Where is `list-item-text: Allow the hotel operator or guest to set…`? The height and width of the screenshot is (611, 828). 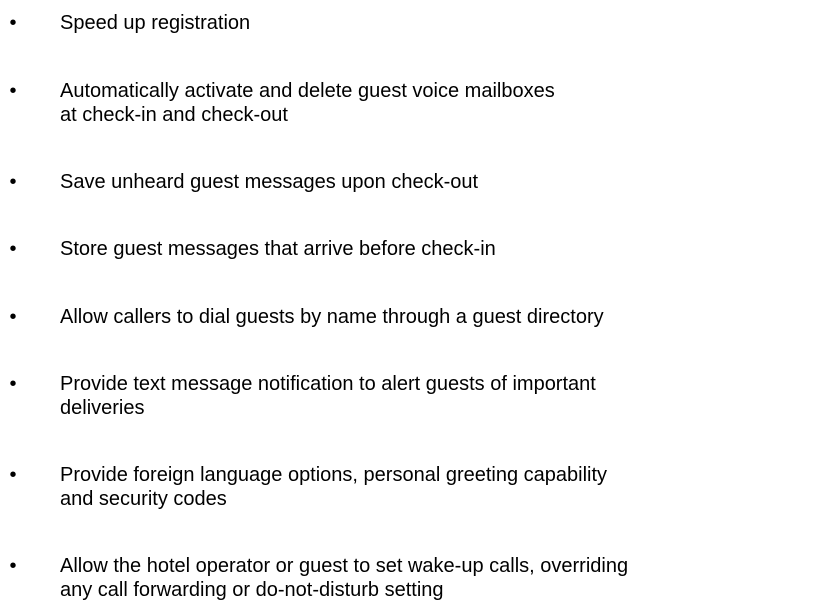 list-item-text: Allow the hotel operator or guest to set… is located at coordinates (344, 578).